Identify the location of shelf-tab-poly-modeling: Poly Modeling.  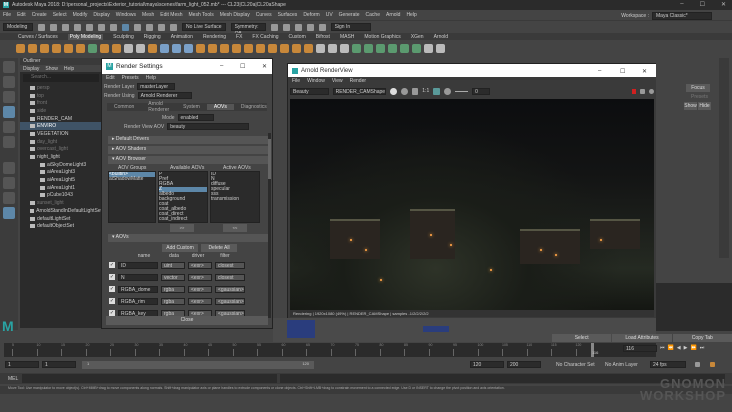
(85, 36).